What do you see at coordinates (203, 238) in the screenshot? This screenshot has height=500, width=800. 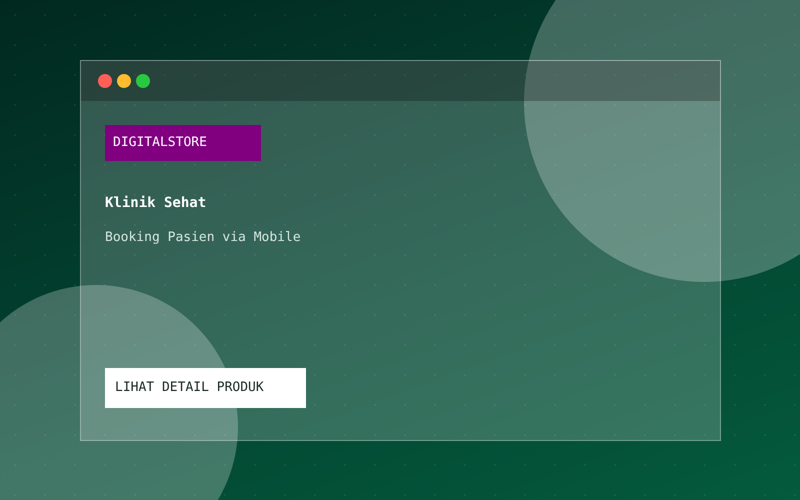 I see `product-subtitle: Booking Pasien via Mobile` at bounding box center [203, 238].